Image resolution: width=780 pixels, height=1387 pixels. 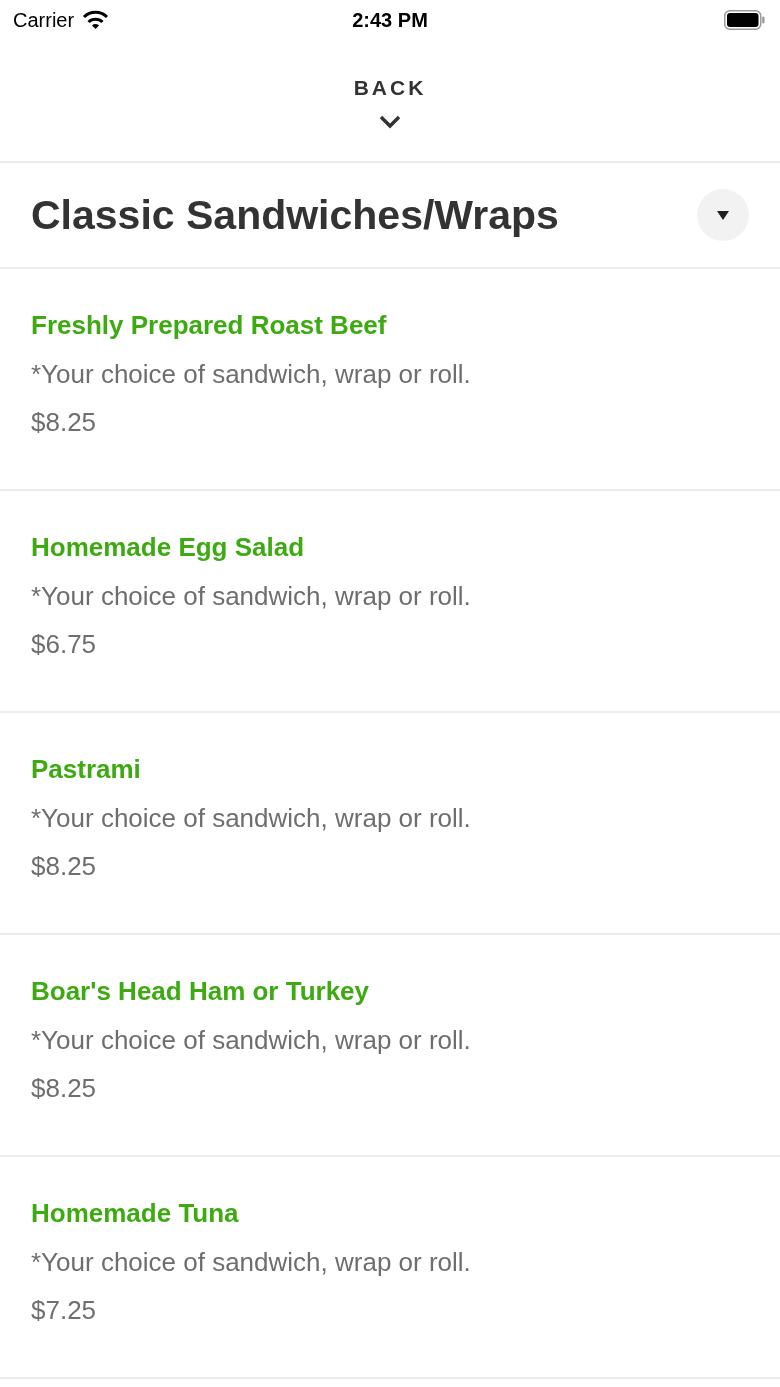 What do you see at coordinates (64, 1310) in the screenshot?
I see `item-price: $7.25` at bounding box center [64, 1310].